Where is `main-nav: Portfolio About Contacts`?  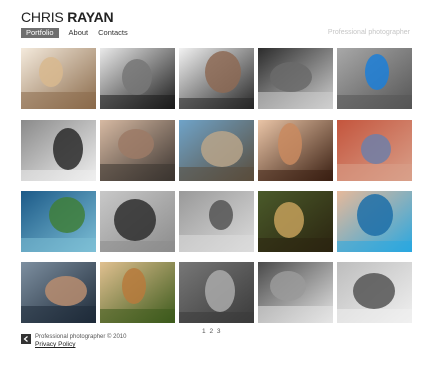
main-nav: Portfolio About Contacts is located at coordinates (79, 33).